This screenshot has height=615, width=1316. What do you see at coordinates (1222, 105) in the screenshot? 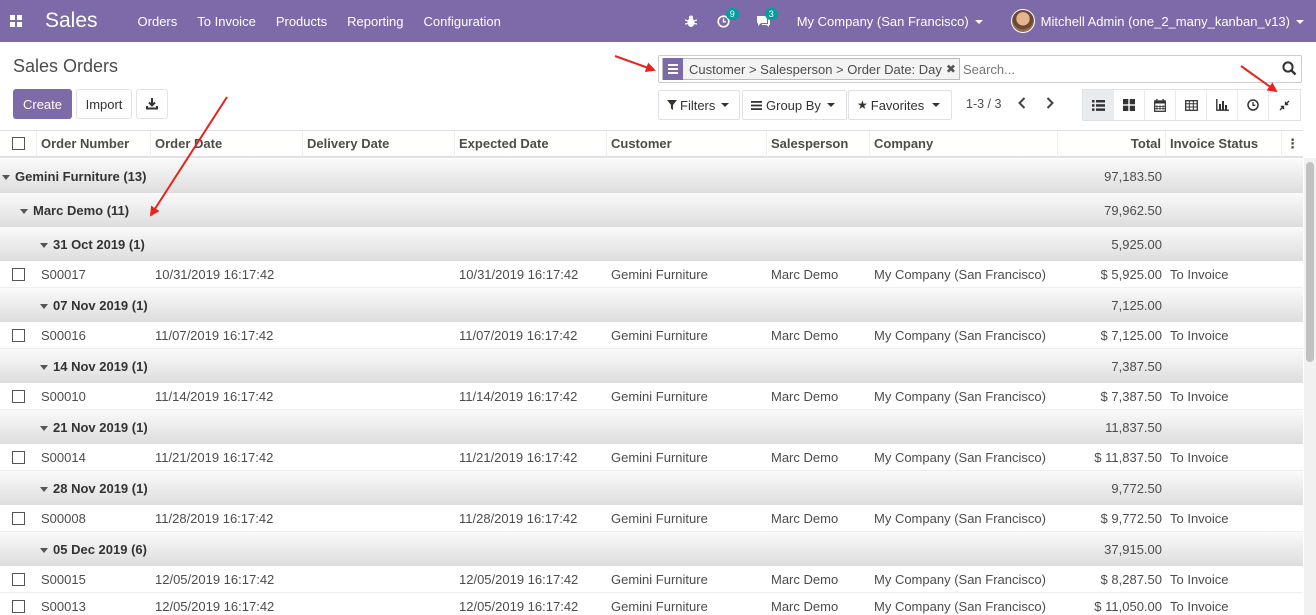
I see `graph-view-button` at bounding box center [1222, 105].